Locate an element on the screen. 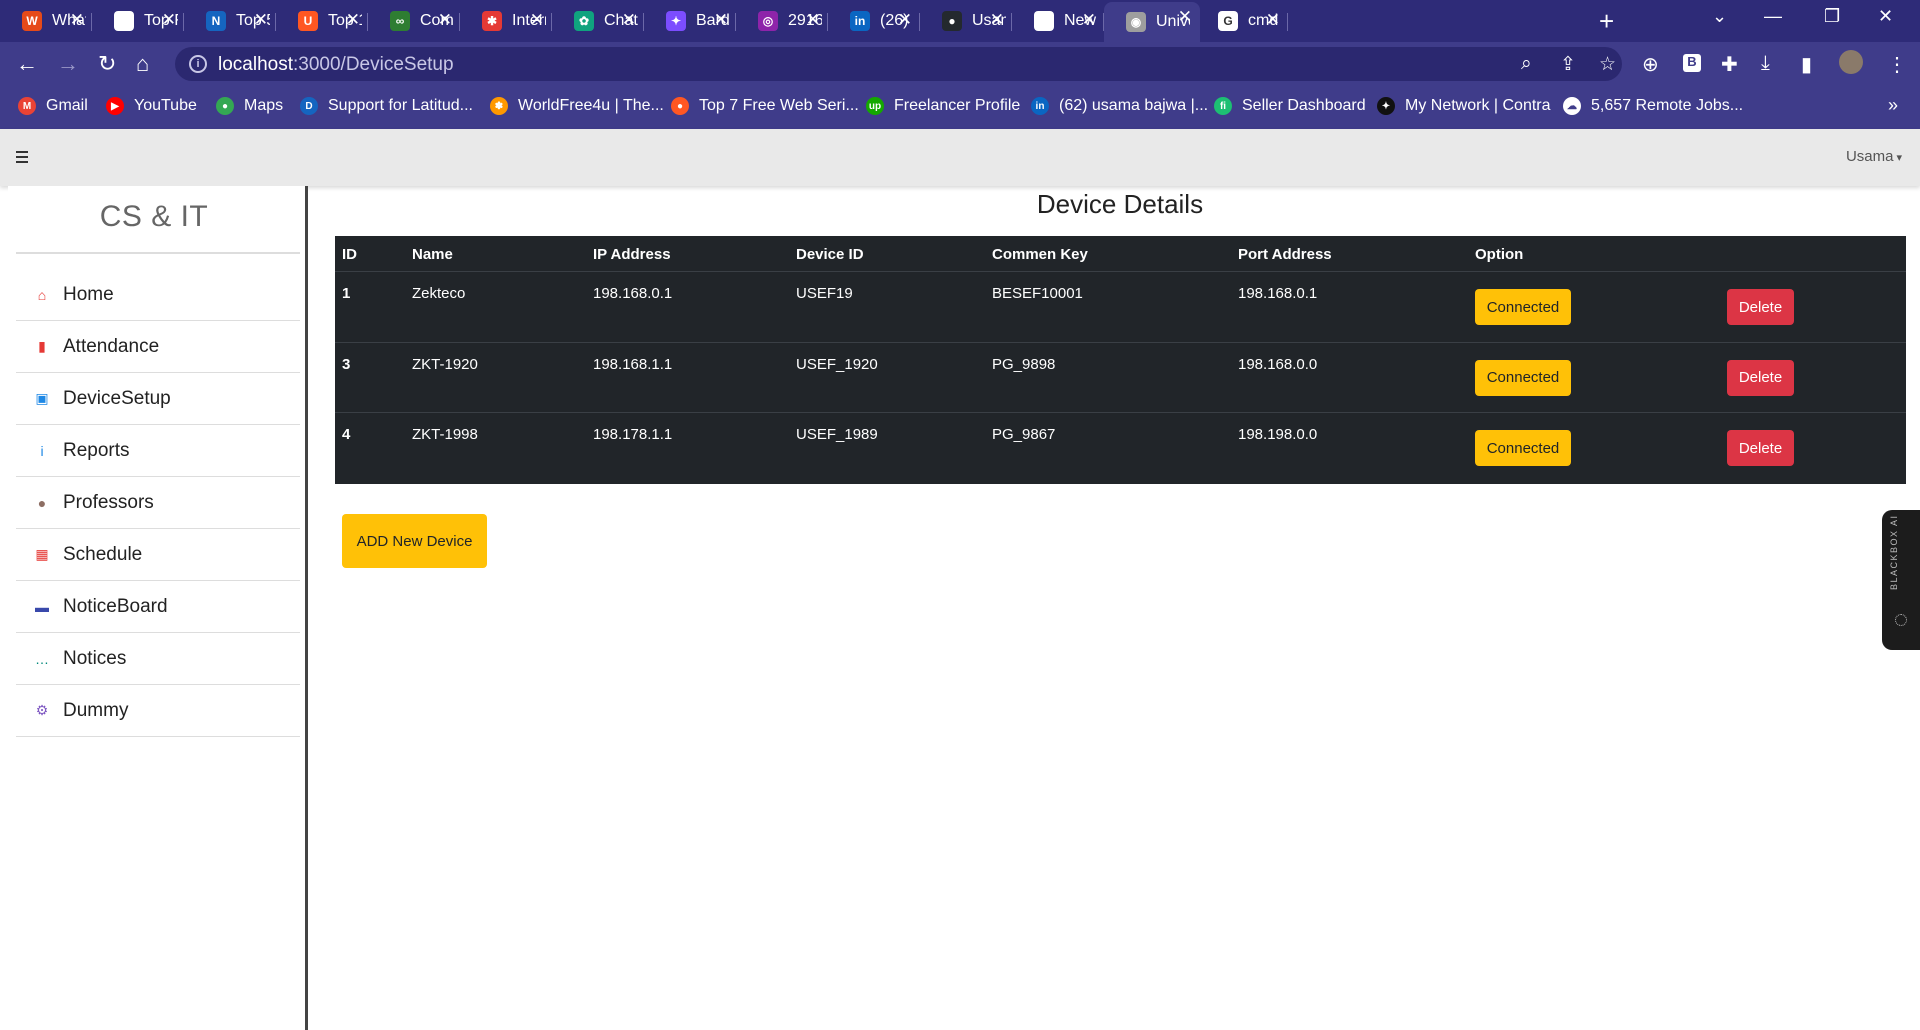 The image size is (1920, 1030). browser-tab: ∞Compress✕ is located at coordinates (414, 21).